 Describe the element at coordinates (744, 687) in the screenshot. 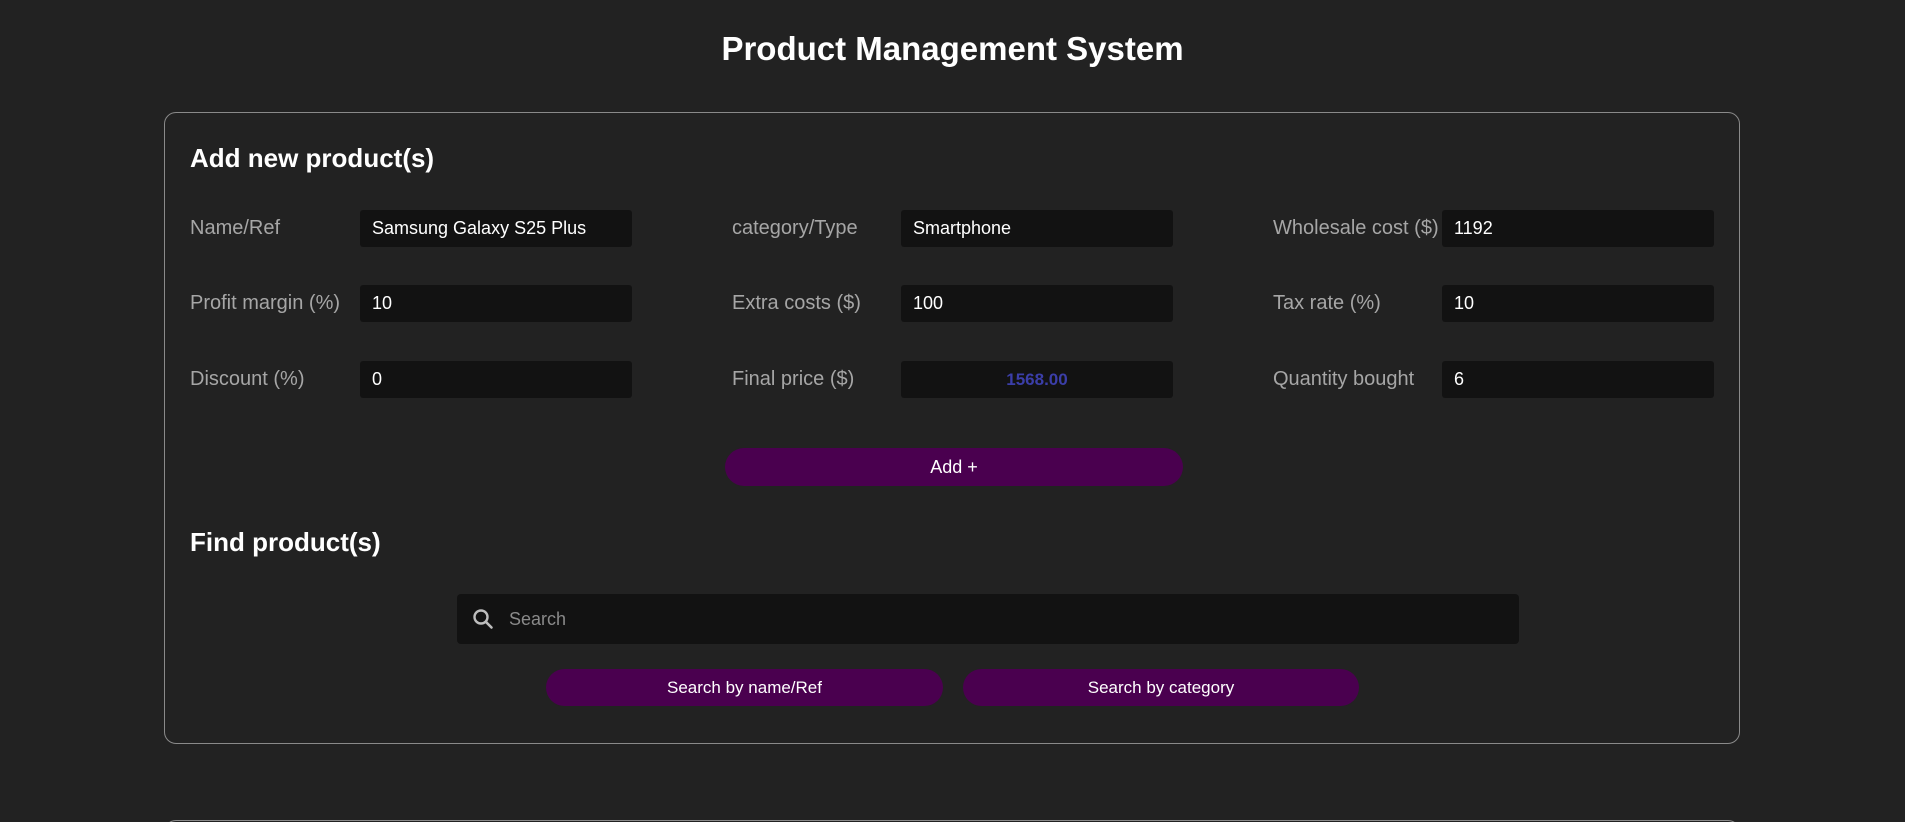

I see `search-by-name-button: Search by name/Ref` at that location.